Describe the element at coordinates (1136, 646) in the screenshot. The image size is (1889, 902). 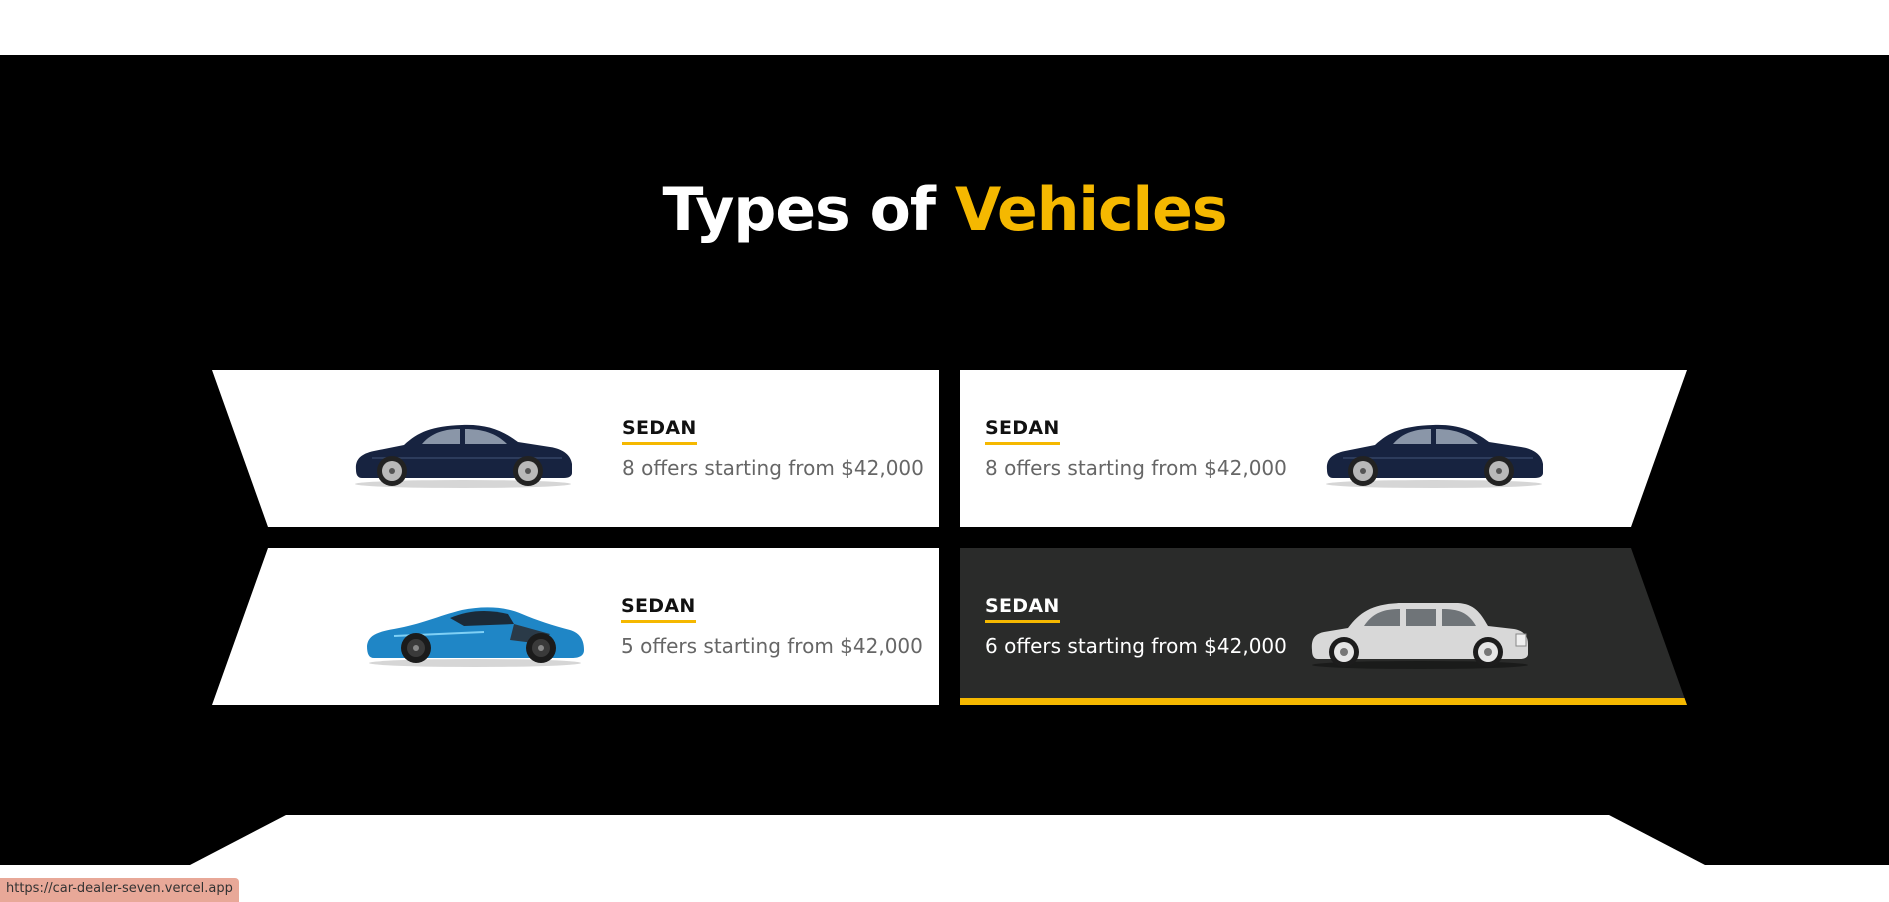
I see `vehicle-offers-text: 6 offers starting from $42,000` at that location.